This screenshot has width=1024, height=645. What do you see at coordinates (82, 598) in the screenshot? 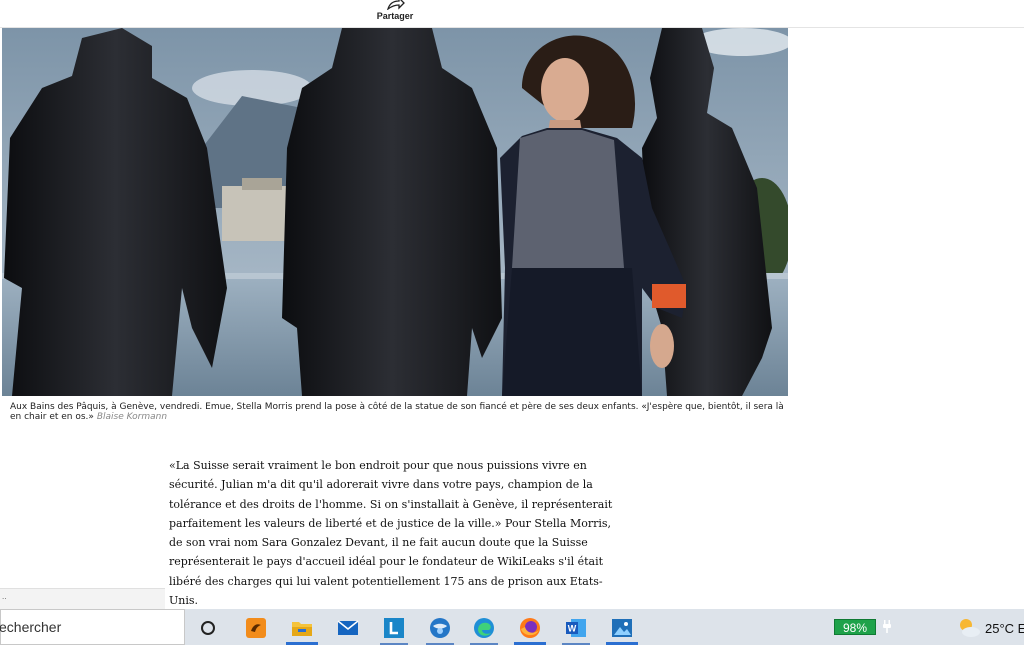
I see `search-results-panel: ..` at bounding box center [82, 598].